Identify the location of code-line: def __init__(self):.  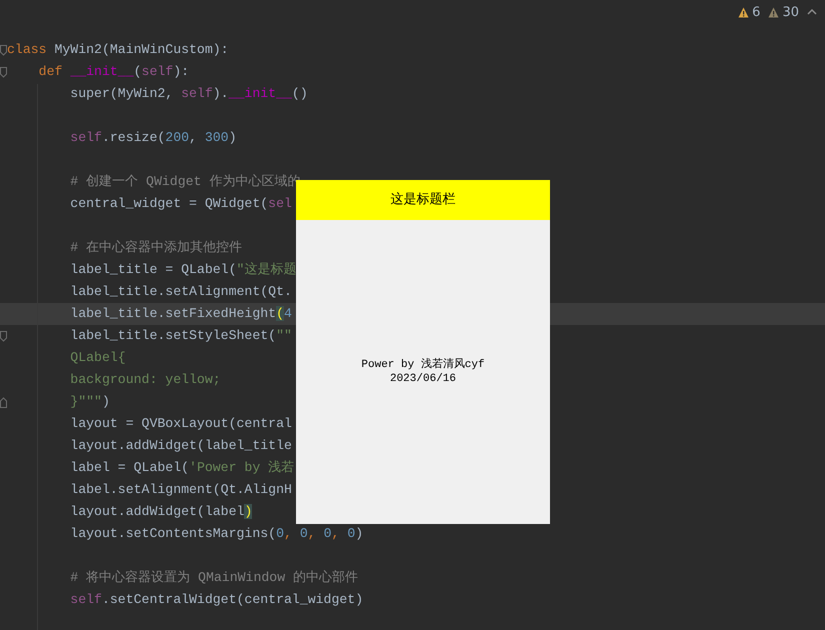
(114, 72).